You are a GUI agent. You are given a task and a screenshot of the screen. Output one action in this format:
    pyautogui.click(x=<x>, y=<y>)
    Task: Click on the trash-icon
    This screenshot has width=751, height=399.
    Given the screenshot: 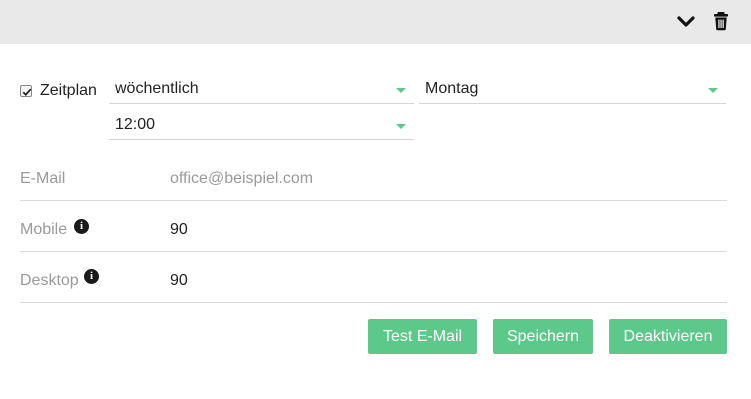 What is the action you would take?
    pyautogui.click(x=721, y=21)
    